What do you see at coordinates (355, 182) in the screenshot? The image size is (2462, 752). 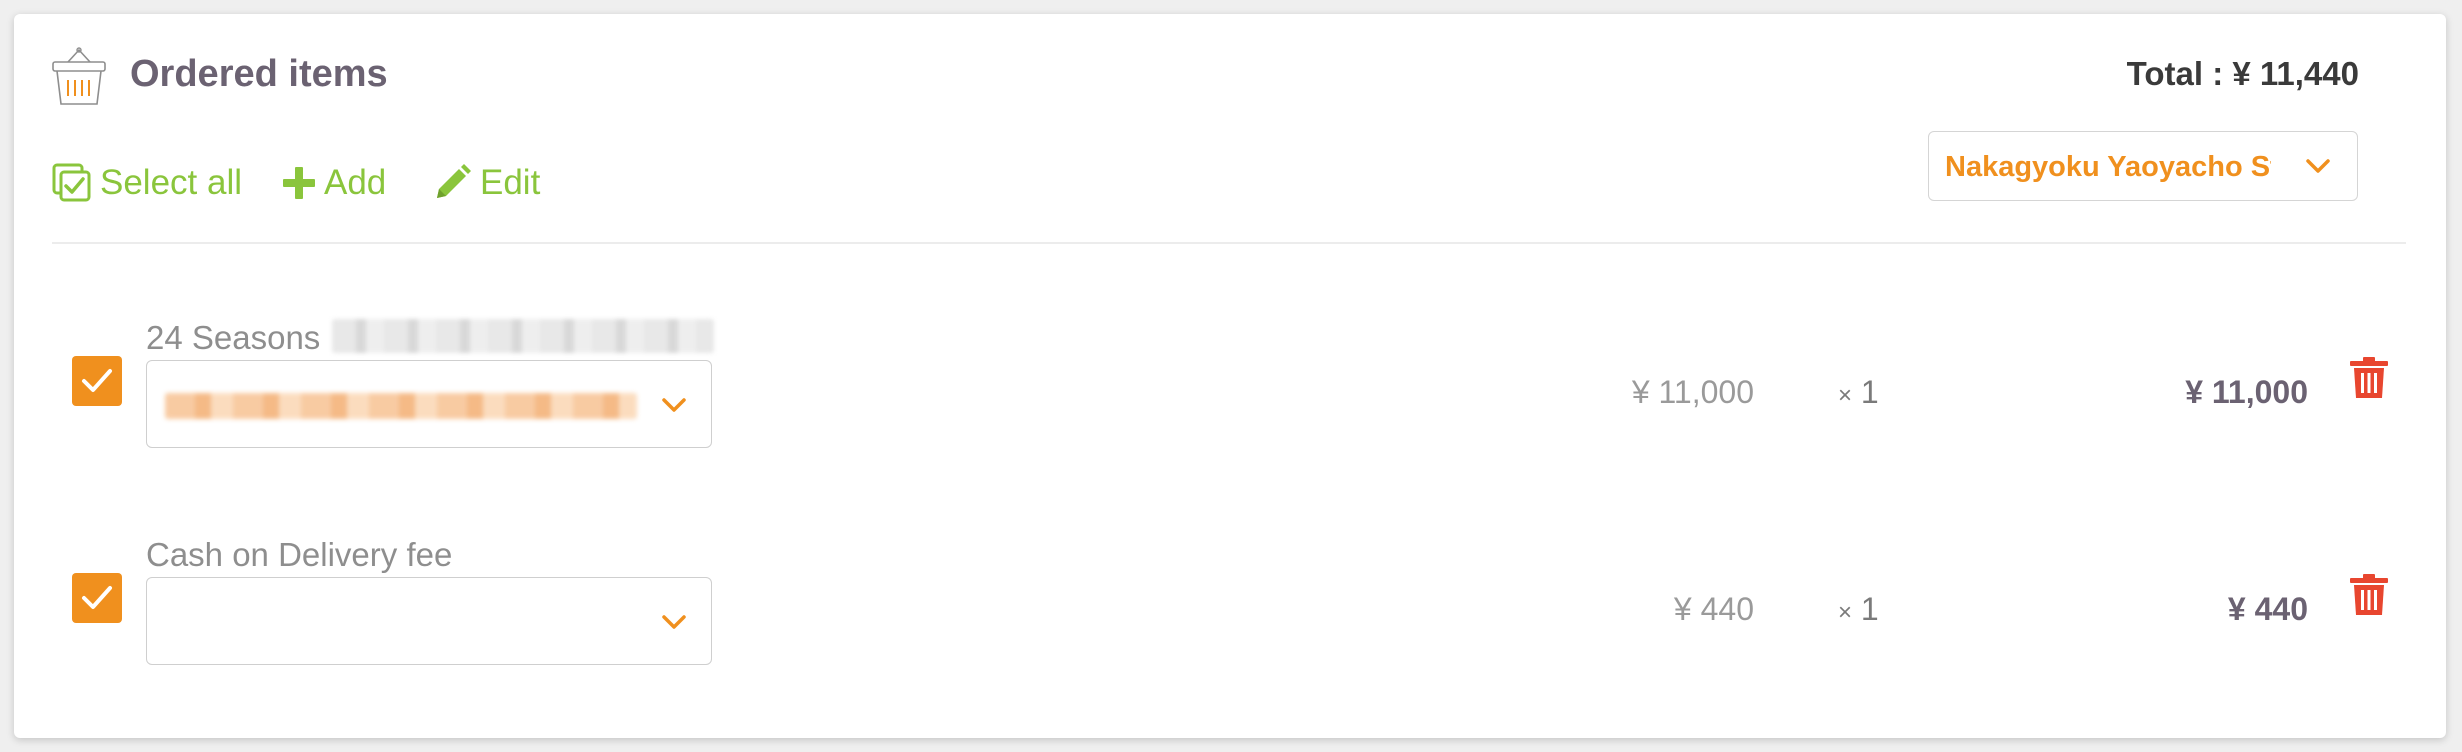 I see `add-label: Add` at bounding box center [355, 182].